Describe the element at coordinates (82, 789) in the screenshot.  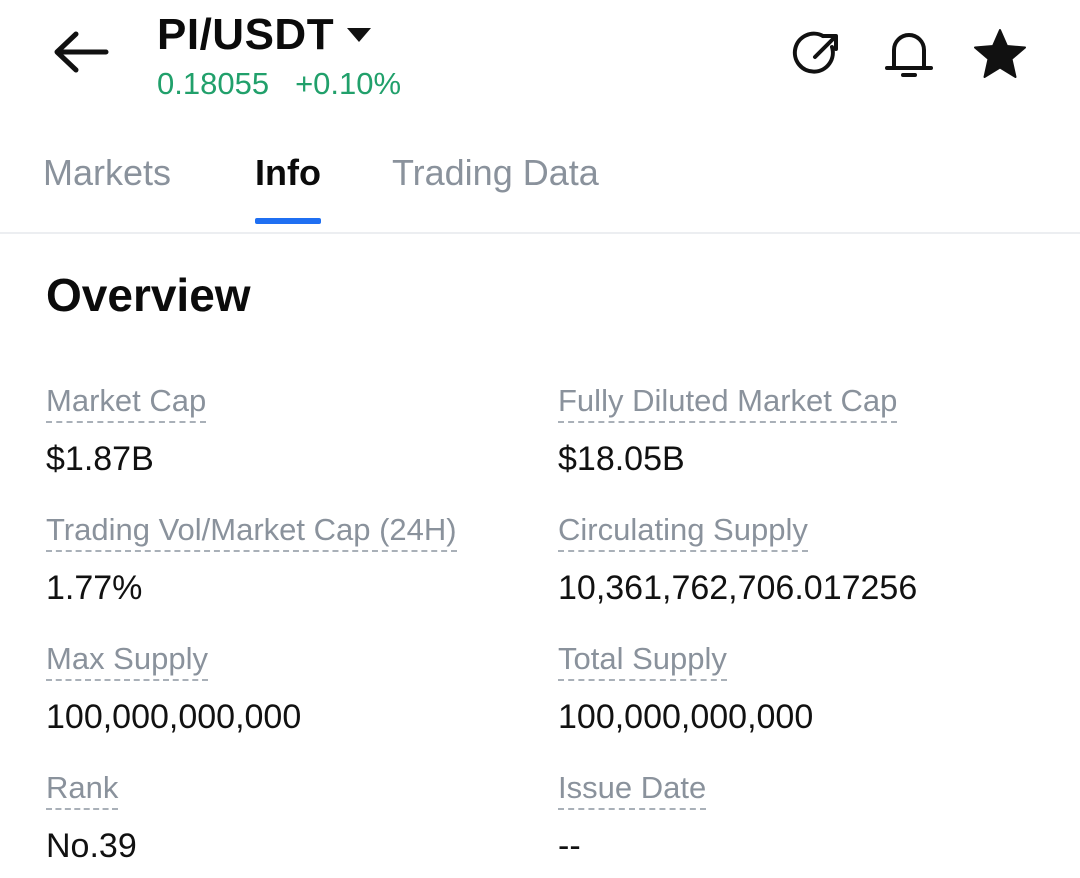
I see `rank-label: Rank` at that location.